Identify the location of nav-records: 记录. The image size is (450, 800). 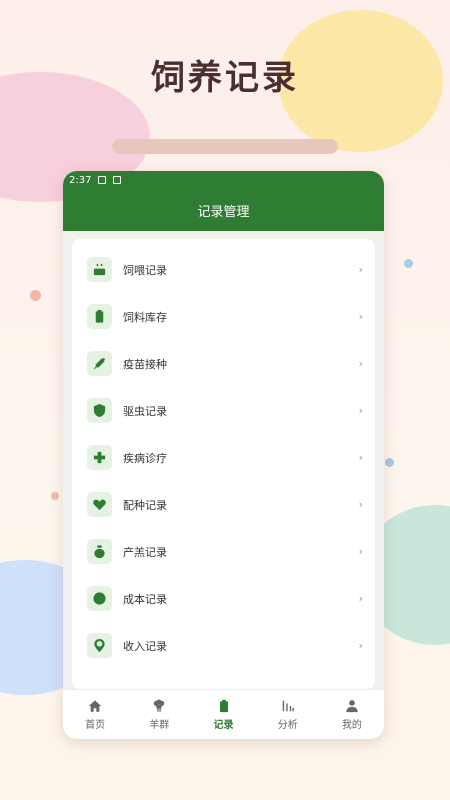
(223, 714).